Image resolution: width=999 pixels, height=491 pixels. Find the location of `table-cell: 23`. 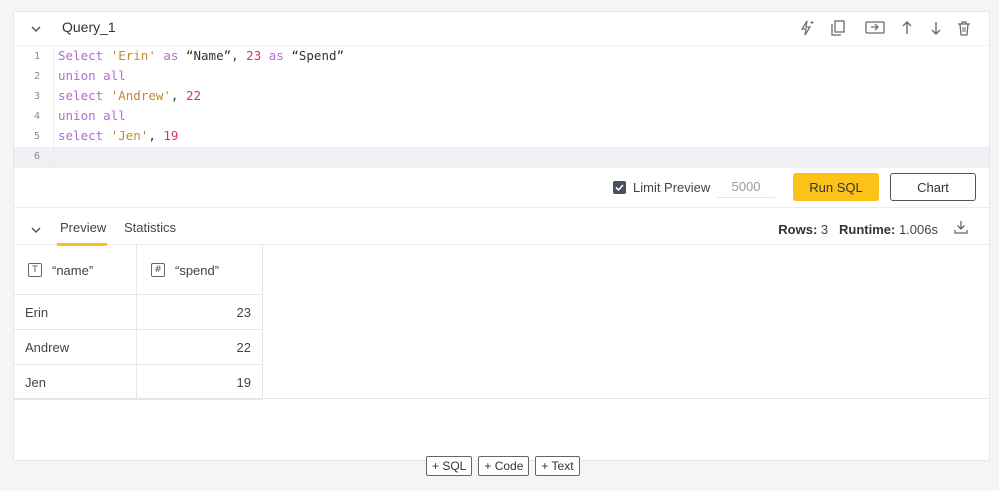

table-cell: 23 is located at coordinates (200, 312).